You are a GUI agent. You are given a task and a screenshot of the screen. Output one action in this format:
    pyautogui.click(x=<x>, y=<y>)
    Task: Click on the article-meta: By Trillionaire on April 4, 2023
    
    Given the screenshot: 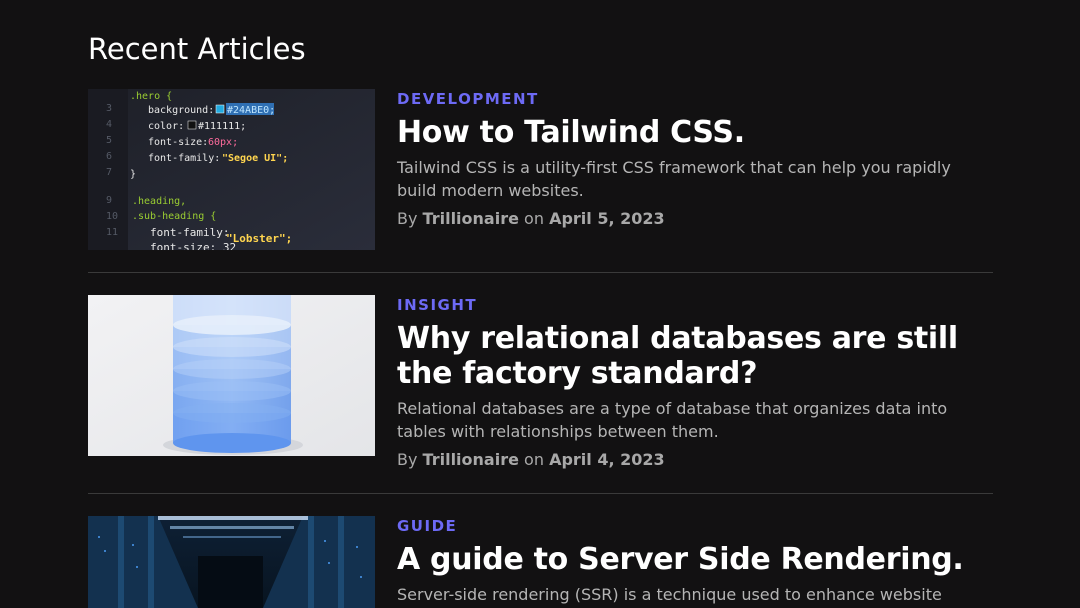 What is the action you would take?
    pyautogui.click(x=695, y=460)
    